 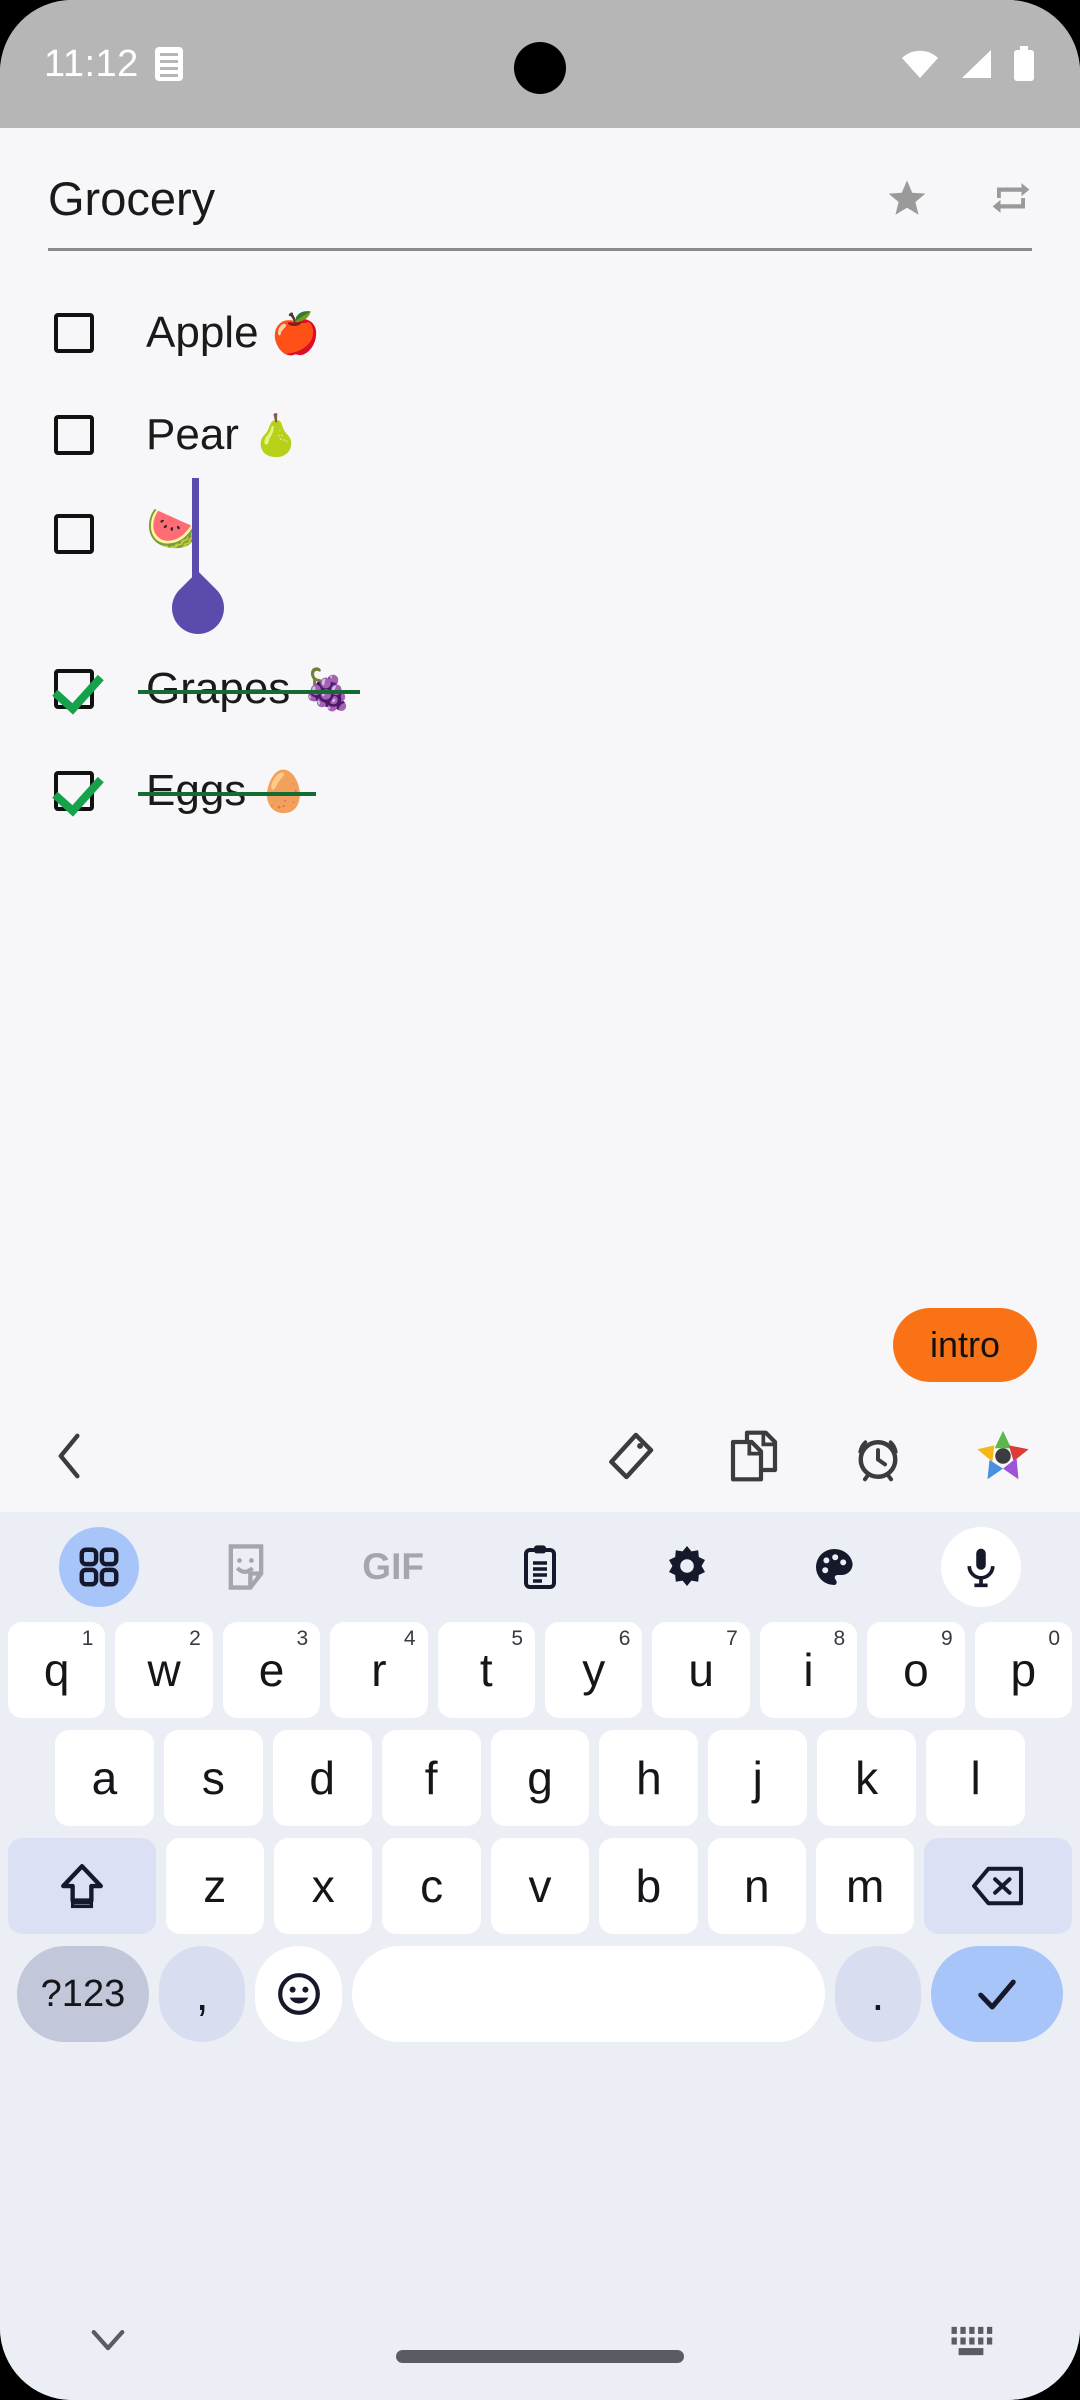 I want to click on comma-key: ,, so click(x=202, y=1994).